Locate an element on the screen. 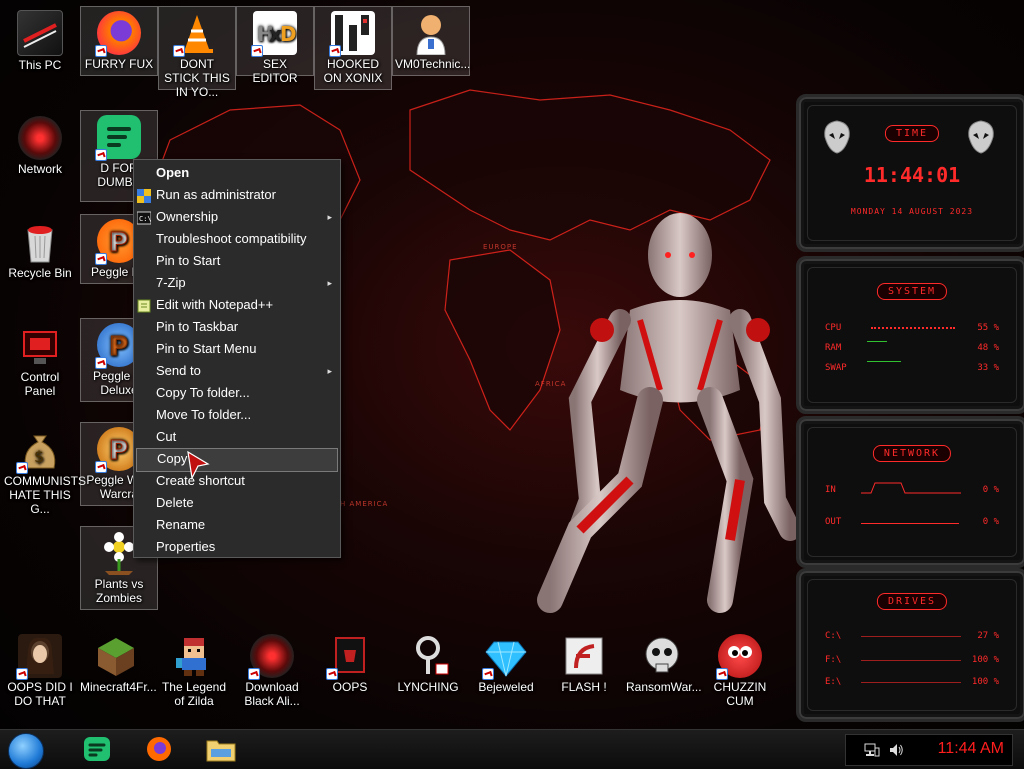 This screenshot has height=769, width=1024. map-label-europe: EUROPE is located at coordinates (500, 247).